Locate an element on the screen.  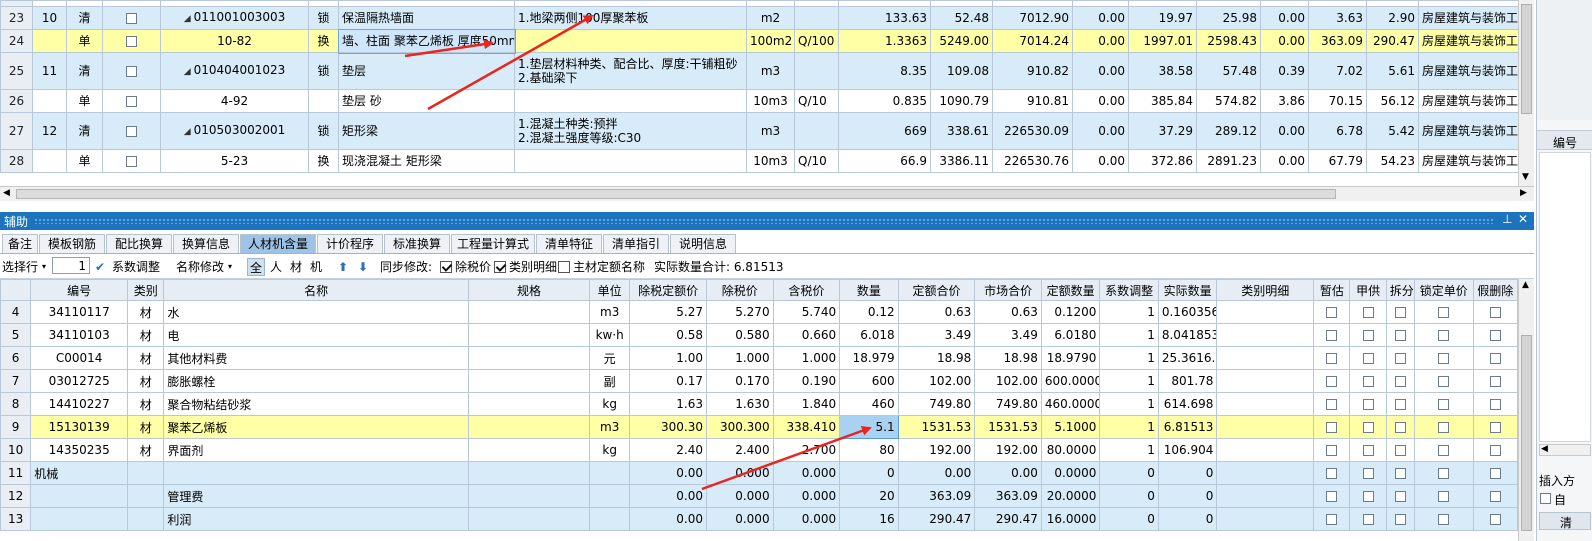
column-header: 单位 is located at coordinates (610, 290).